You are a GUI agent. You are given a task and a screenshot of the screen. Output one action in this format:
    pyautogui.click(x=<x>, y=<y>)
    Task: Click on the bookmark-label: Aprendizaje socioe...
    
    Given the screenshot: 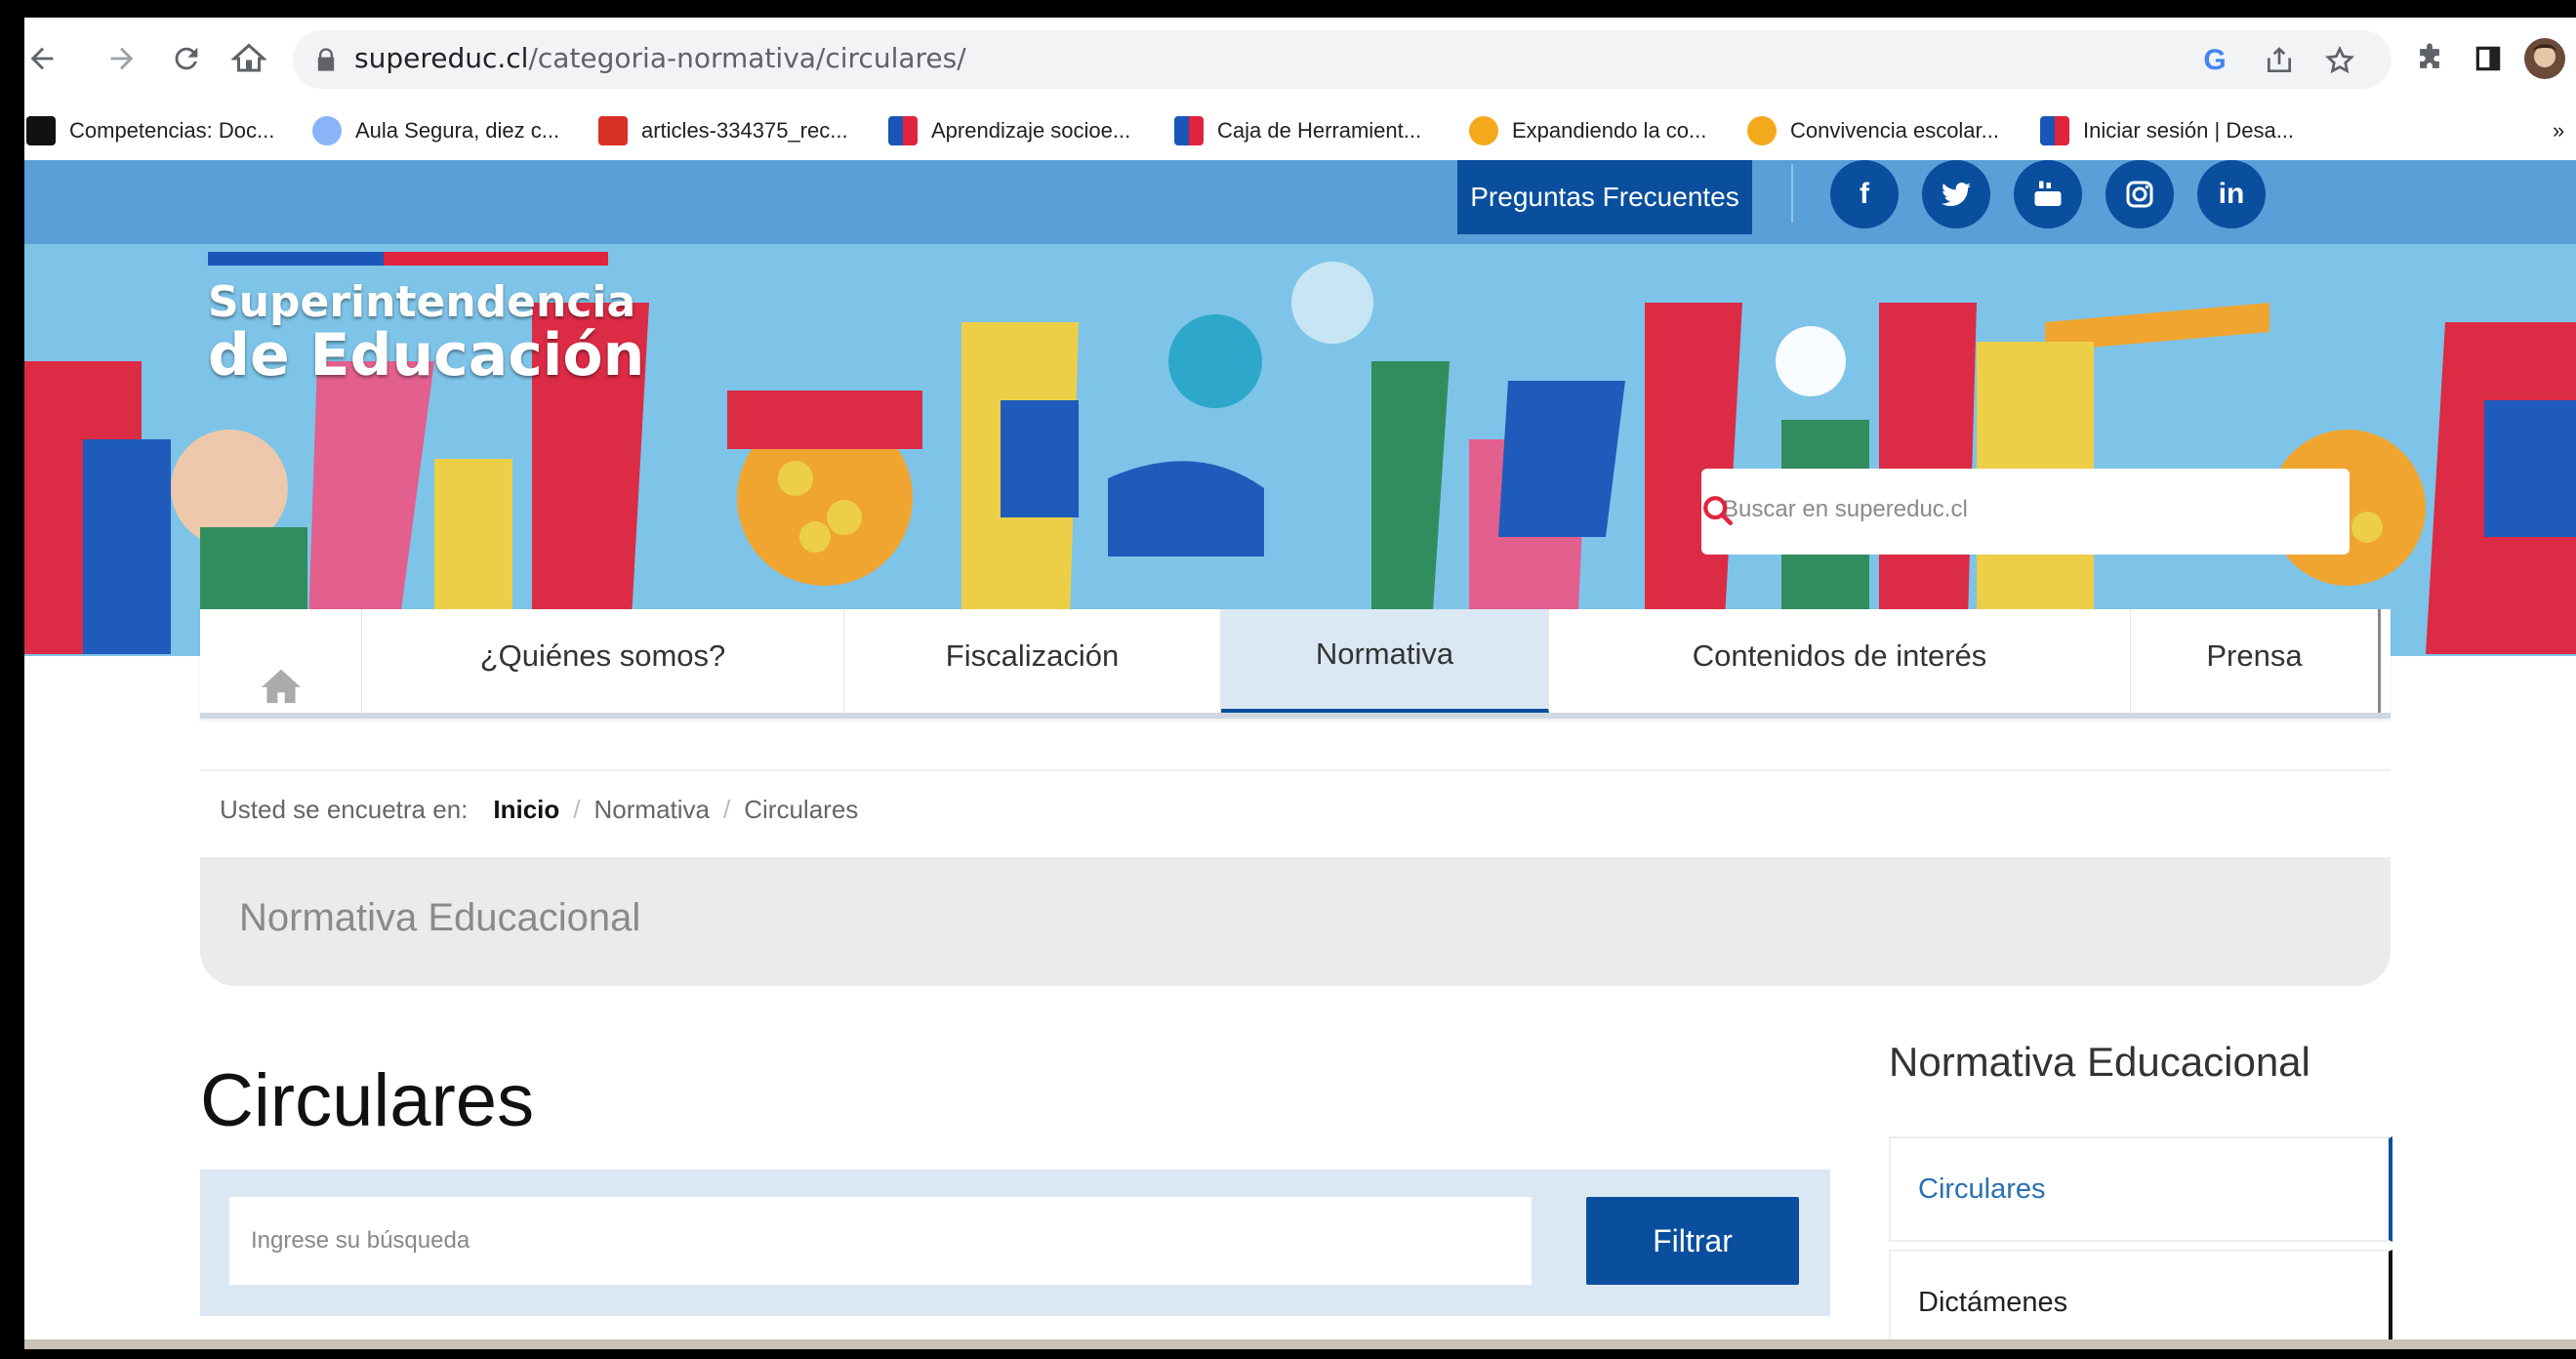 What is the action you would take?
    pyautogui.click(x=1031, y=130)
    